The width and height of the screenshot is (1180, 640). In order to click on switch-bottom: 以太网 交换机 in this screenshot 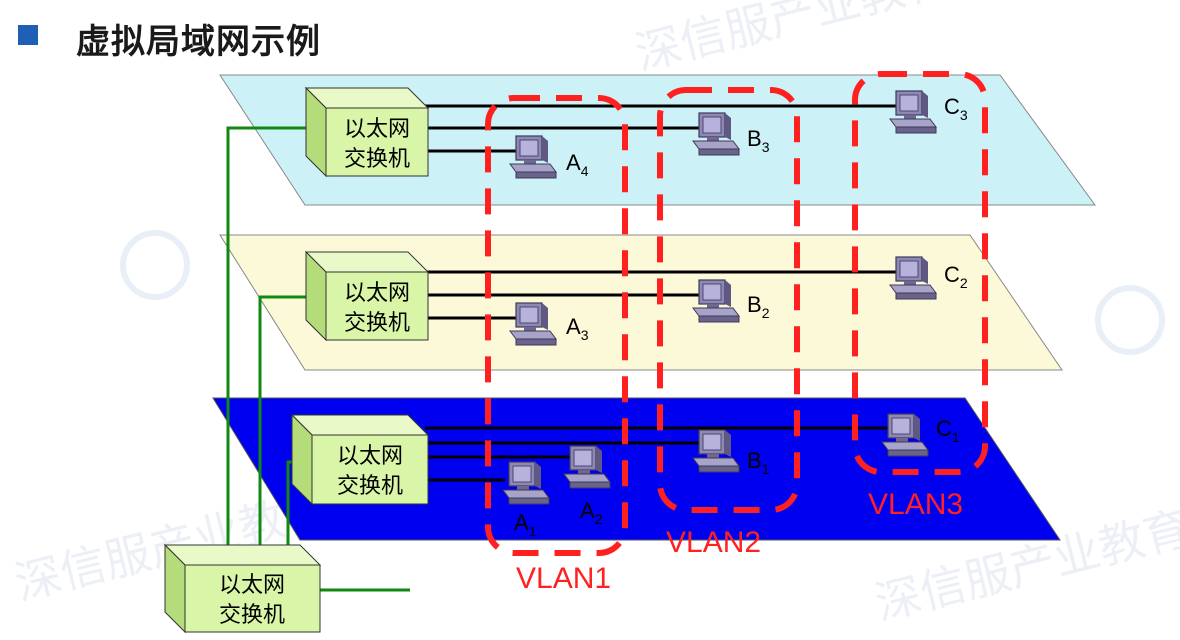, I will do `click(360, 459)`.